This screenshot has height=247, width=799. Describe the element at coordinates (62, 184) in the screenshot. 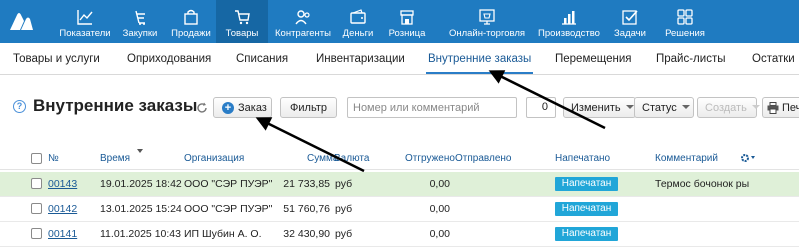

I see `order-number-link: 00143` at that location.